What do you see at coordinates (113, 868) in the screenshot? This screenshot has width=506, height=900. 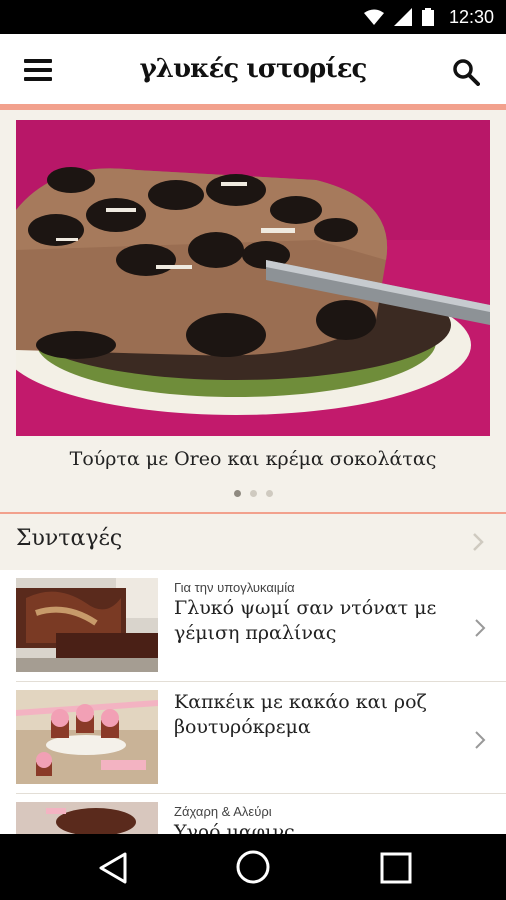 I see `back-icon` at bounding box center [113, 868].